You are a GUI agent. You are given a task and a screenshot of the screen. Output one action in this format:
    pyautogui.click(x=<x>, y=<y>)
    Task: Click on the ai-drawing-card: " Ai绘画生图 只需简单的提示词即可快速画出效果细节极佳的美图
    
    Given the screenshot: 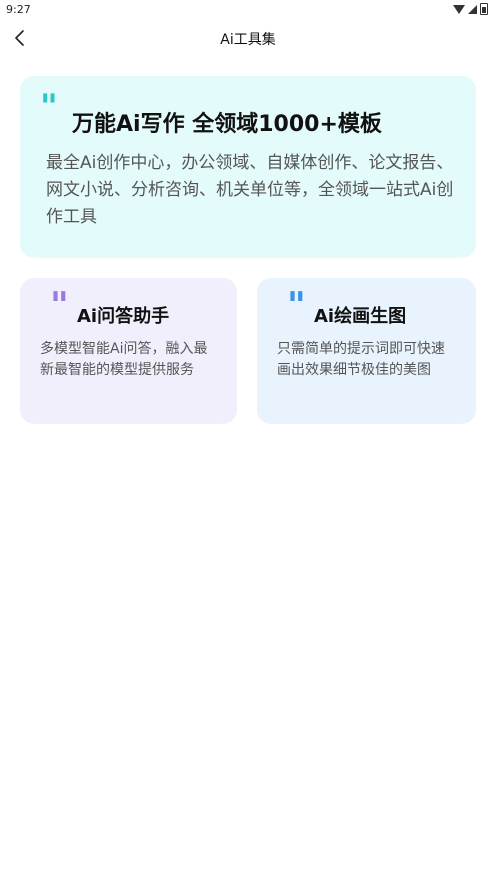 What is the action you would take?
    pyautogui.click(x=366, y=351)
    